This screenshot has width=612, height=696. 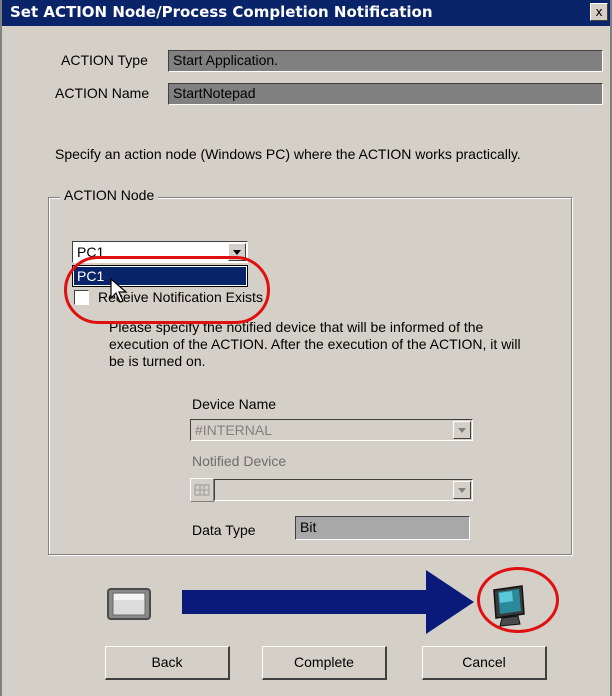 I want to click on data-type-field: Bit, so click(x=382, y=528).